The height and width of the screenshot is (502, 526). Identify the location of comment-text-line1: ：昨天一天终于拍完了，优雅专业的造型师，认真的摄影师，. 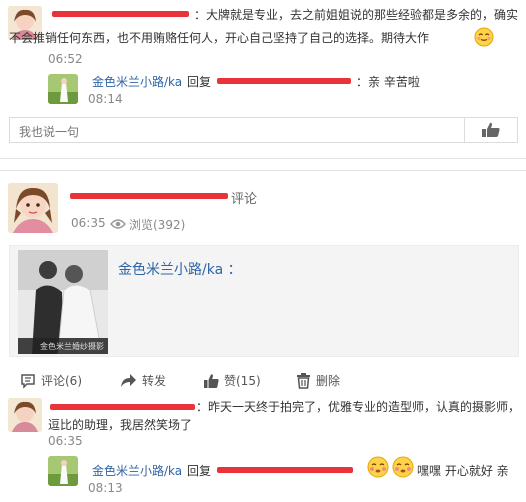
(358, 407).